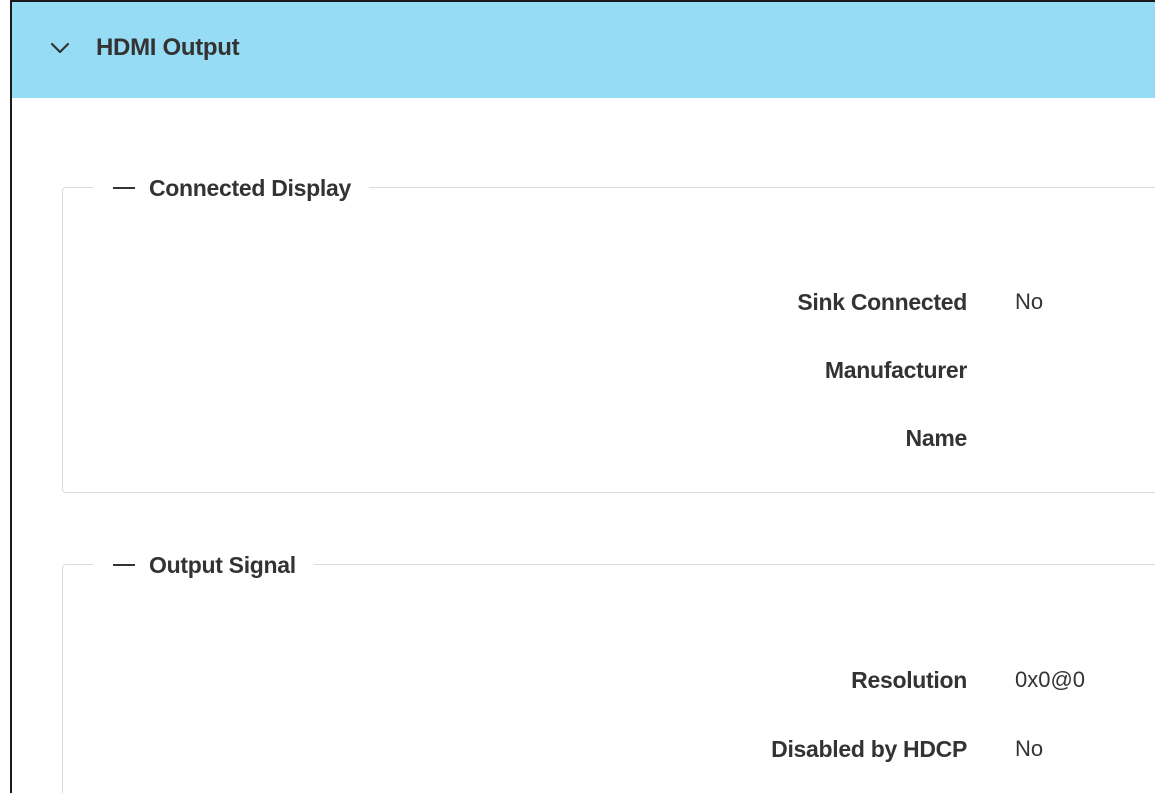 Image resolution: width=1155 pixels, height=793 pixels. Describe the element at coordinates (882, 302) in the screenshot. I see `sink-connected-label: Sink Connected` at that location.